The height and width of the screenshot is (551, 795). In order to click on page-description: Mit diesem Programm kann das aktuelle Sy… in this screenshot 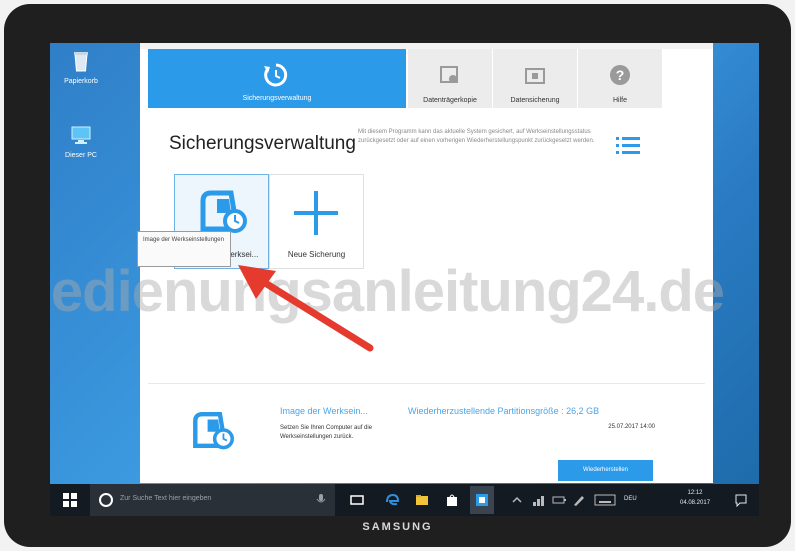, I will do `click(476, 136)`.